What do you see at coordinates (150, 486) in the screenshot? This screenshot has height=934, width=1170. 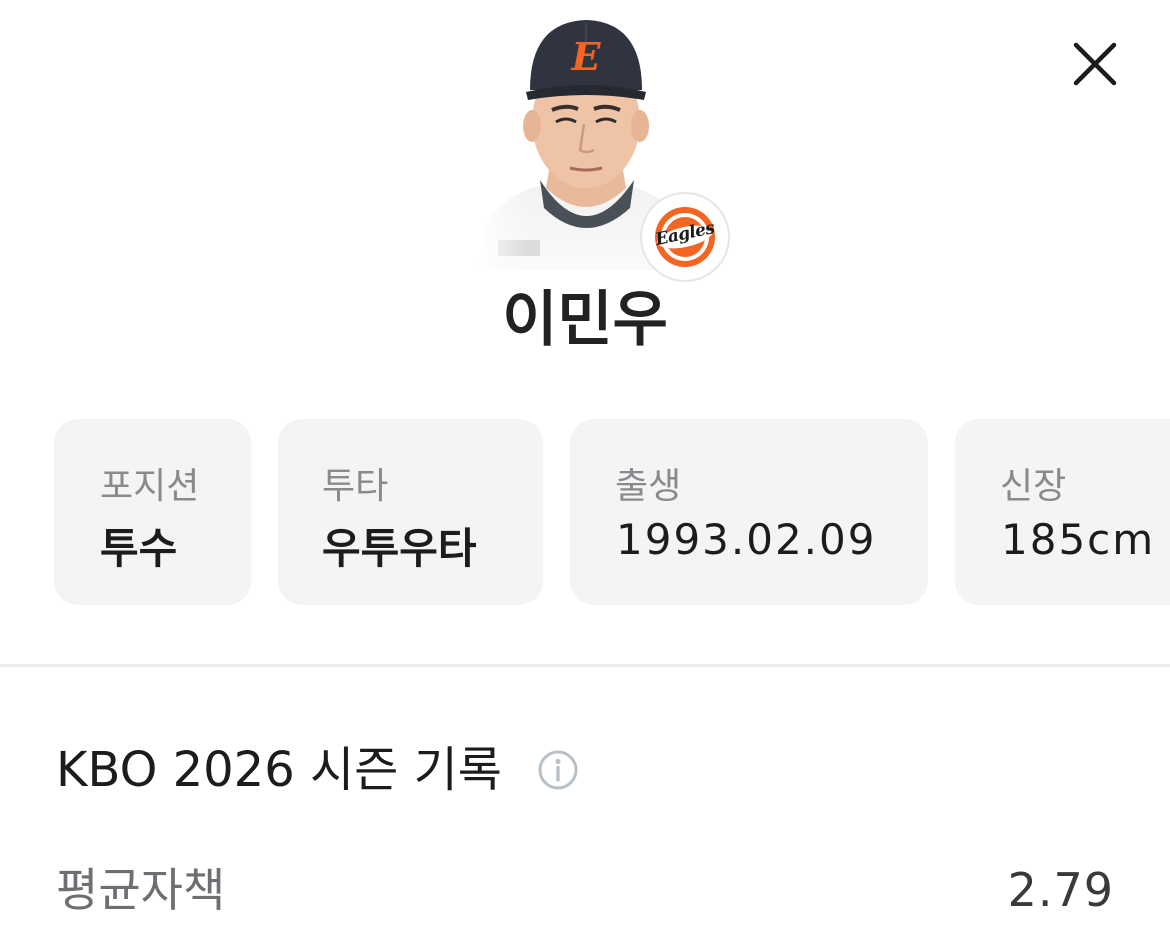 I see `info-label: 포지션` at bounding box center [150, 486].